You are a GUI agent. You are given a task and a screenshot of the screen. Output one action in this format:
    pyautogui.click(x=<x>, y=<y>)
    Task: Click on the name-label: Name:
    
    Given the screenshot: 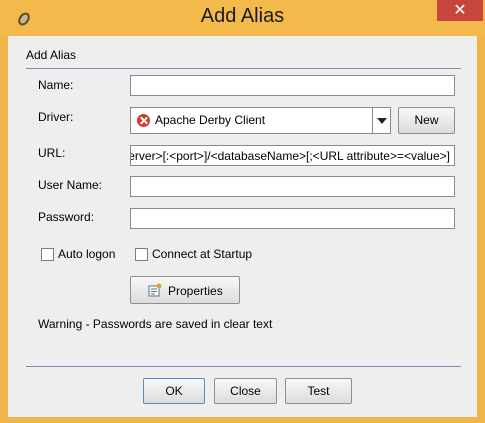 What is the action you would take?
    pyautogui.click(x=56, y=85)
    